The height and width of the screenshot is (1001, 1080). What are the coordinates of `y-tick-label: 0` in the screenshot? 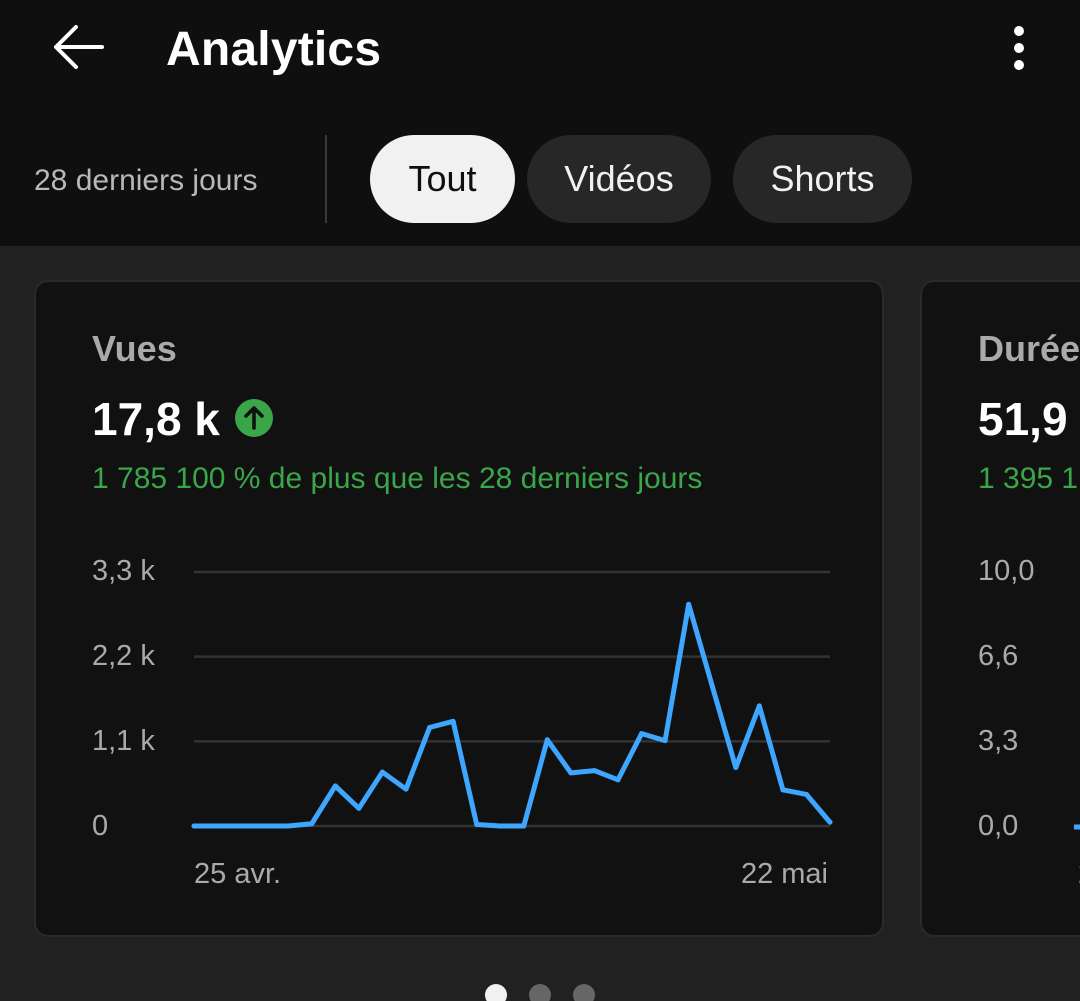 It's located at (100, 826).